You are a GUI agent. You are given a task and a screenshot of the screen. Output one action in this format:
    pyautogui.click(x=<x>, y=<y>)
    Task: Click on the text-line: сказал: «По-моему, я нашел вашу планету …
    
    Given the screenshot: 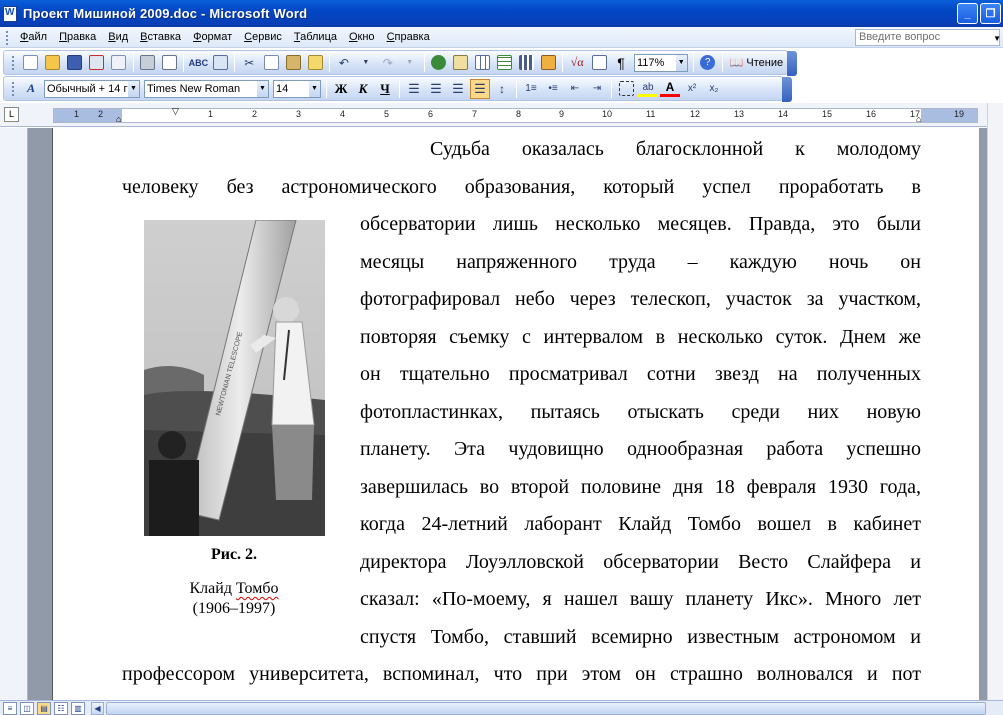 What is the action you would take?
    pyautogui.click(x=640, y=599)
    